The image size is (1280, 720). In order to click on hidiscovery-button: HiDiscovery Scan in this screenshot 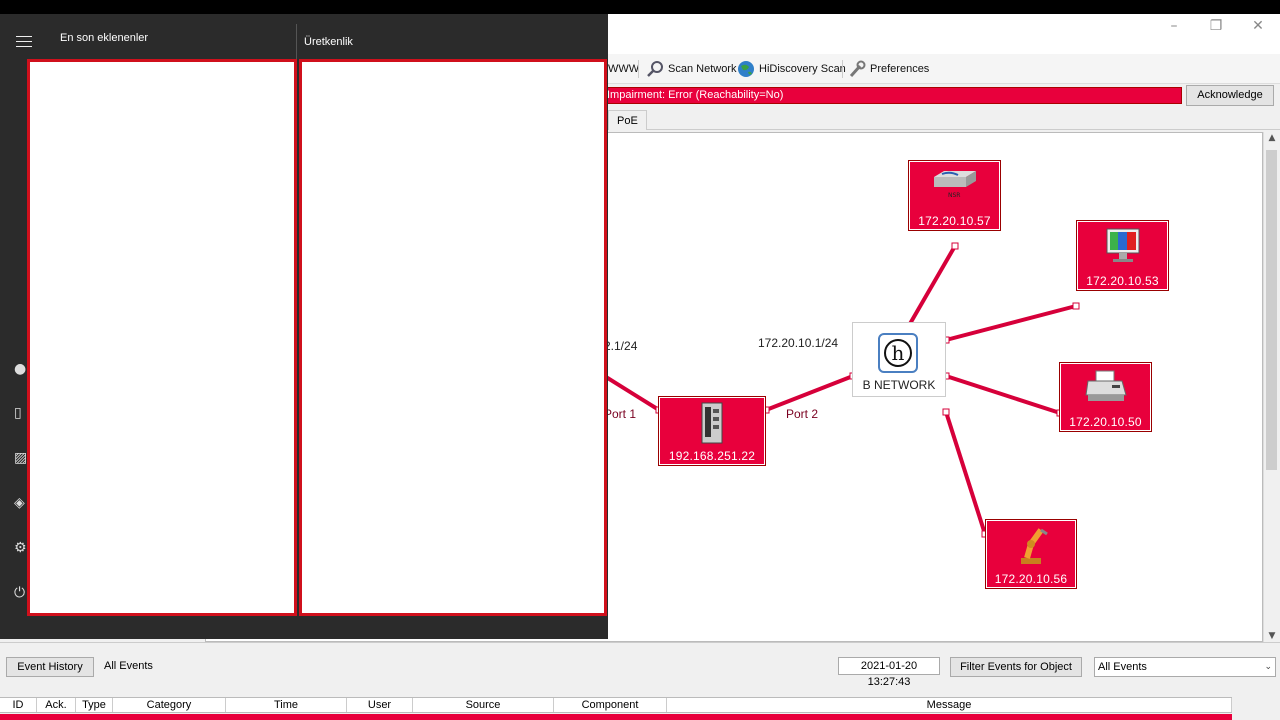, I will do `click(791, 69)`.